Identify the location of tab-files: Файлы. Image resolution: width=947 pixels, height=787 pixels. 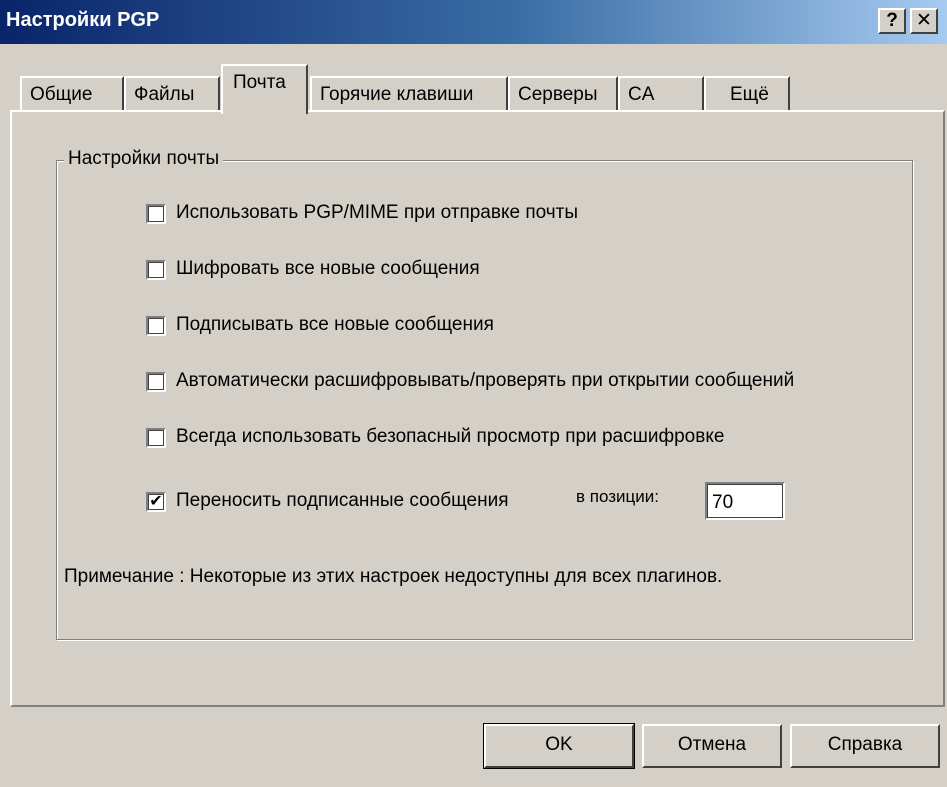
(172, 94).